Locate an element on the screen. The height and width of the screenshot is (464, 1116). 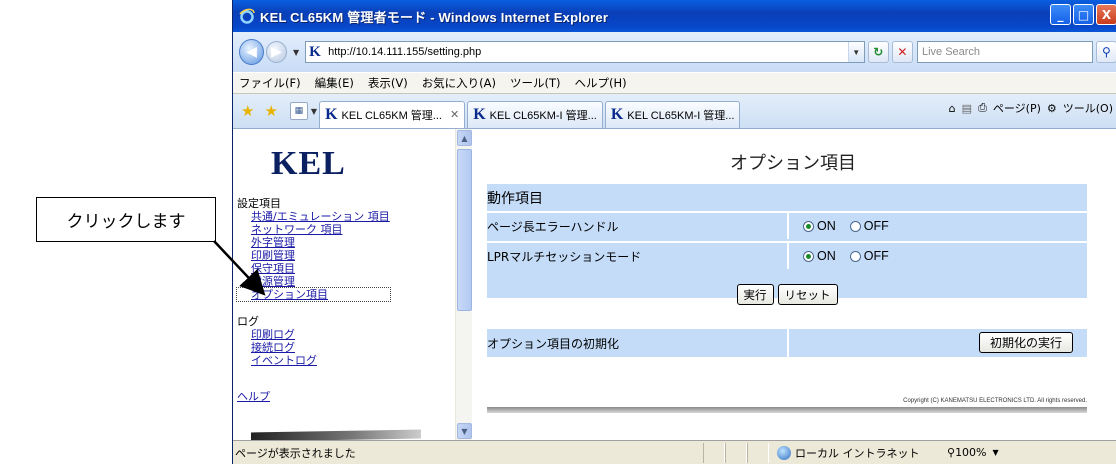
setting-row-page-length: ページ長エラーハンドル ON OFF is located at coordinates (787, 225).